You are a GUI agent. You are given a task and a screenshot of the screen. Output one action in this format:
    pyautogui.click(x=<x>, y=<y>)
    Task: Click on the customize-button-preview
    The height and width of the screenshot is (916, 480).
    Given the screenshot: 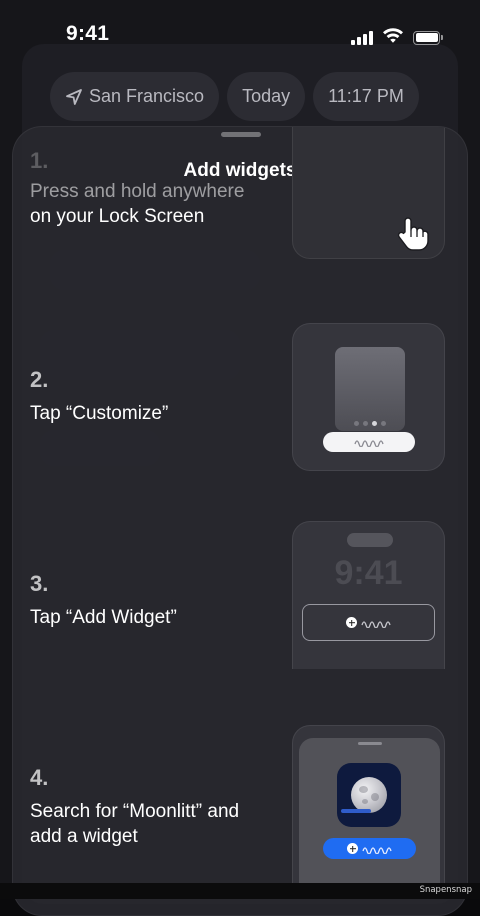 What is the action you would take?
    pyautogui.click(x=369, y=442)
    